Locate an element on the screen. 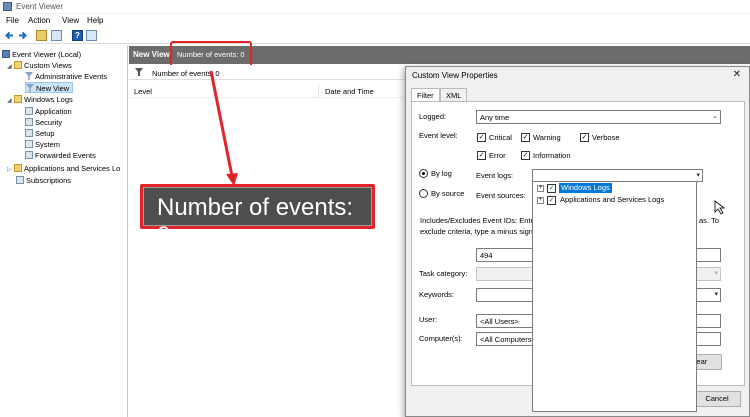  events-column-header: Level Date and Time is located at coordinates (269, 91).